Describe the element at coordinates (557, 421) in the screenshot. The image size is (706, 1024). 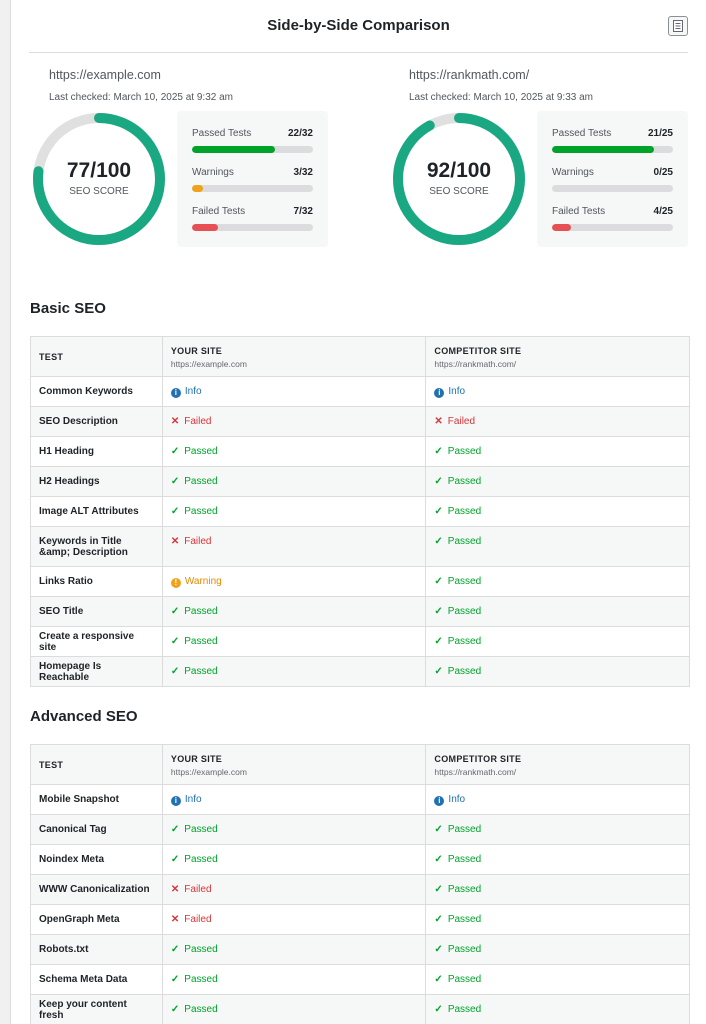
I see `competitor-site-result: ✕ Failed` at that location.